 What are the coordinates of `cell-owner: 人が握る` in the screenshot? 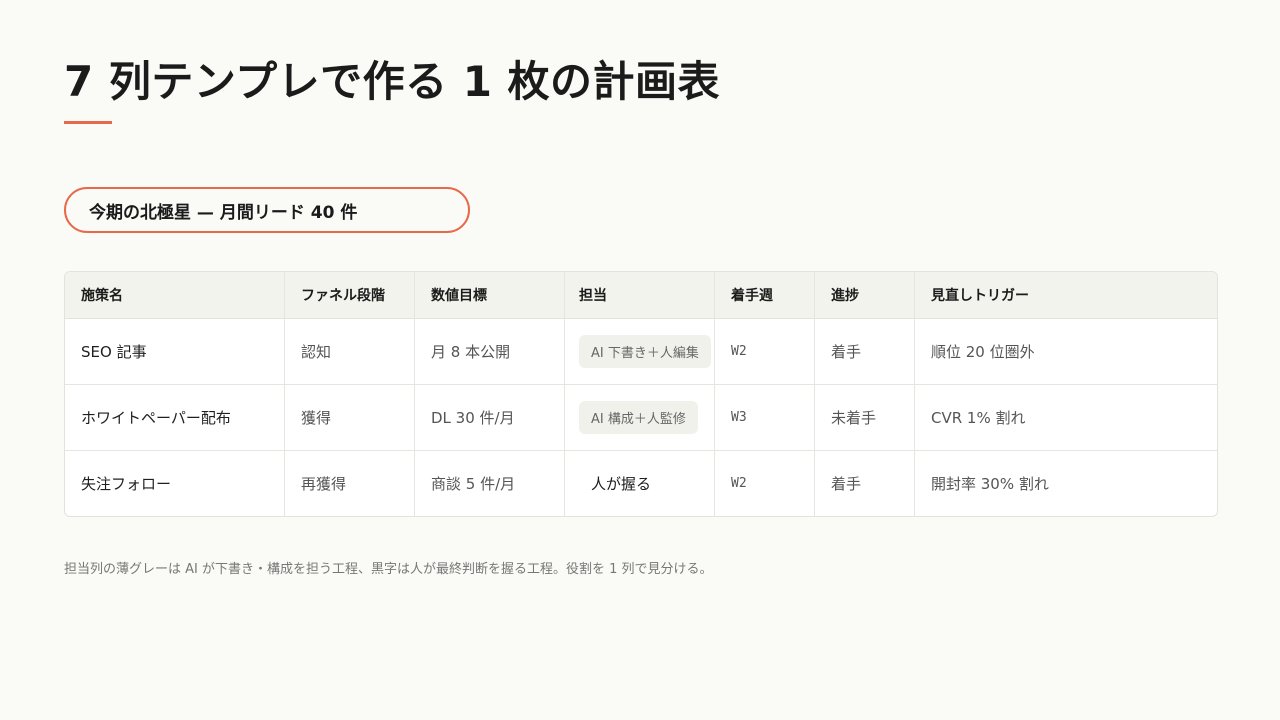 It's located at (640, 483).